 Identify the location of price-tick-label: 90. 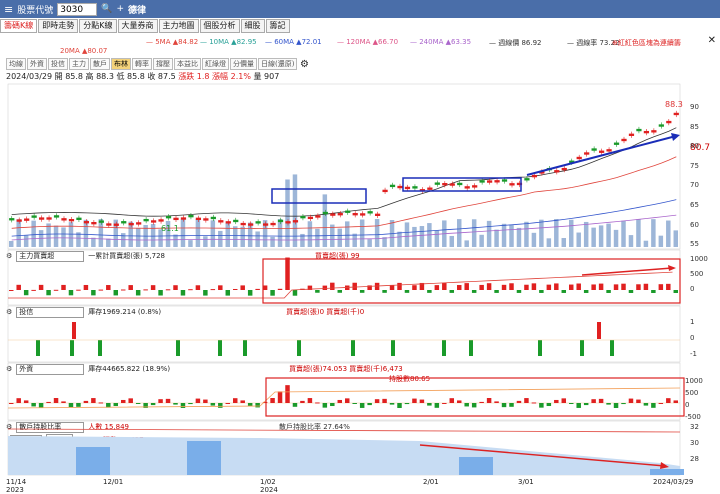
(694, 107).